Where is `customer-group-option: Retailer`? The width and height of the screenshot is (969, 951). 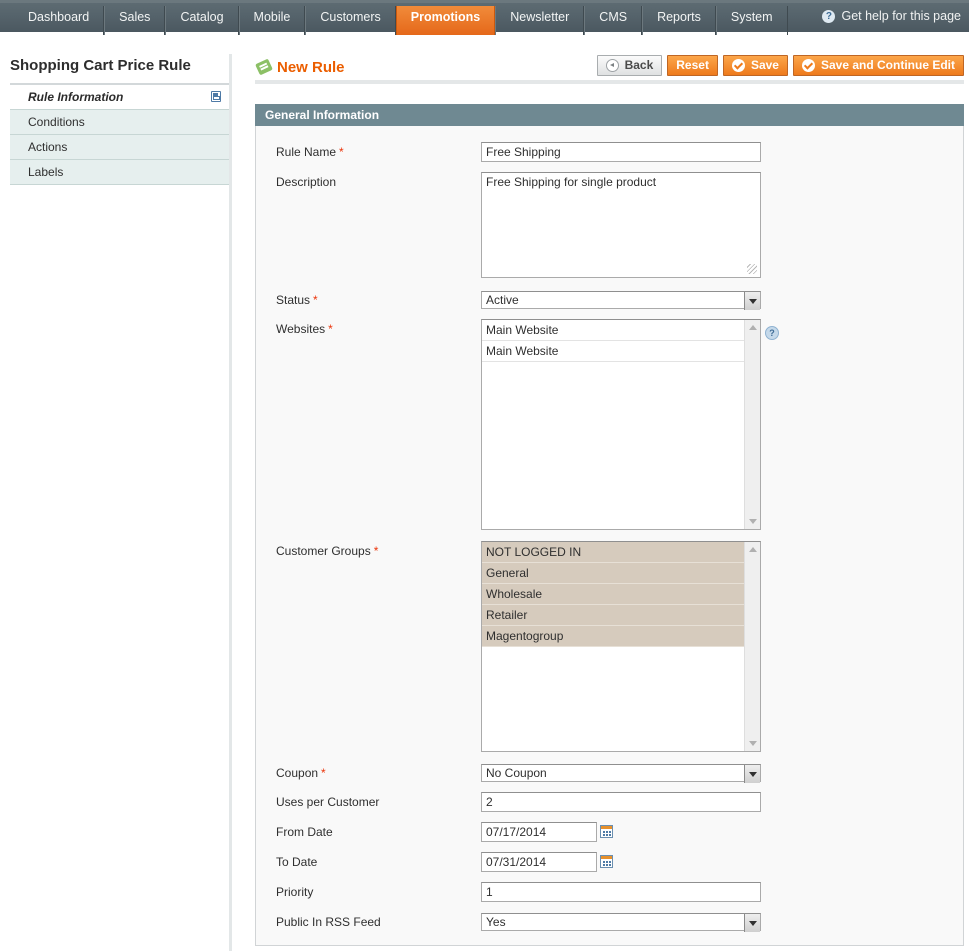
customer-group-option: Retailer is located at coordinates (613, 615).